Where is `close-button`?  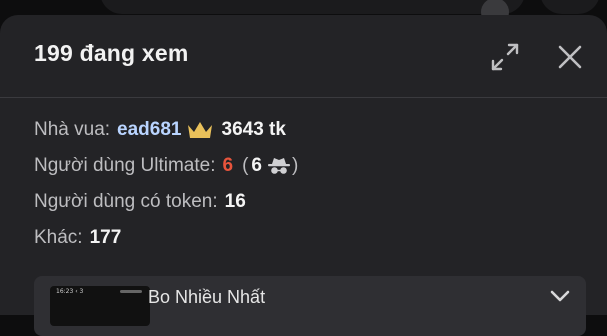 close-button is located at coordinates (570, 57).